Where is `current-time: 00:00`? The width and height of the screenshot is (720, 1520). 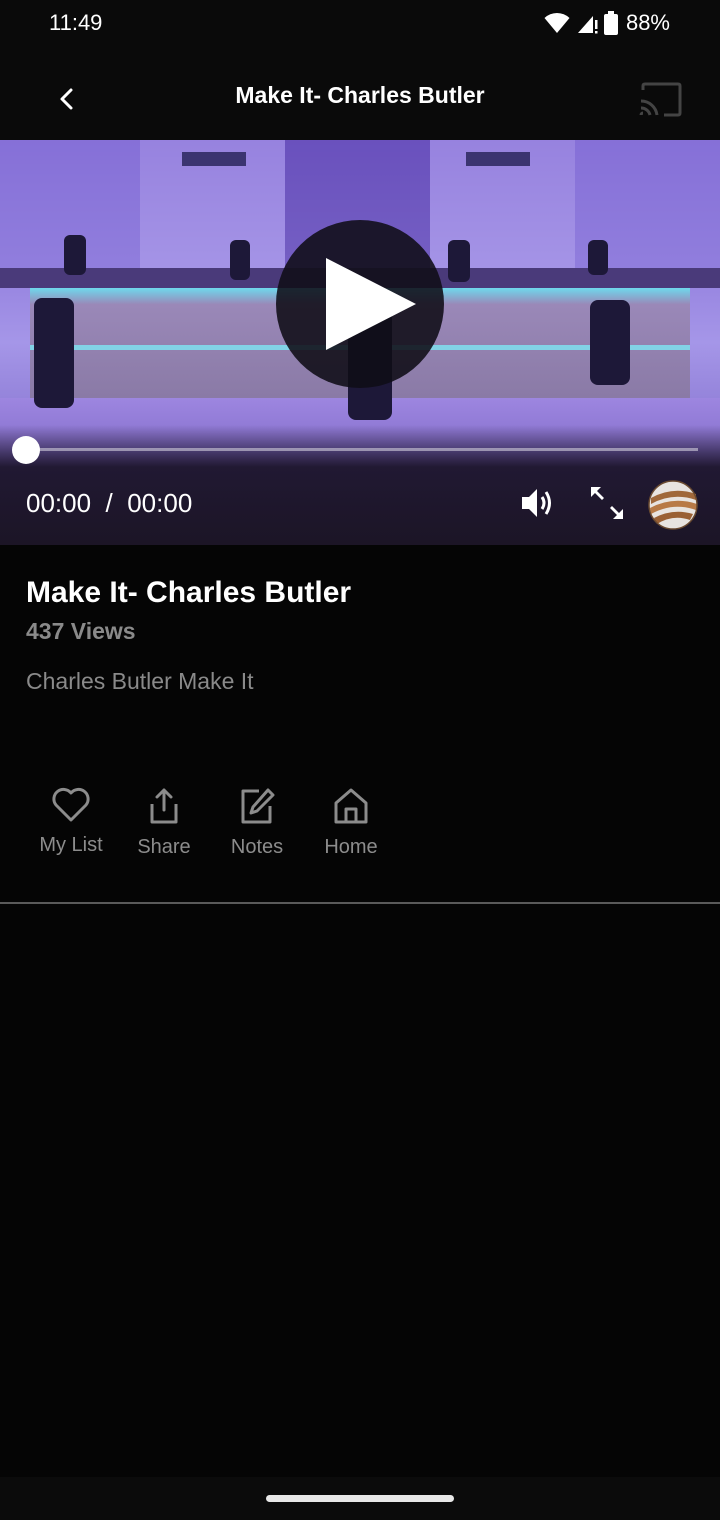 current-time: 00:00 is located at coordinates (59, 503).